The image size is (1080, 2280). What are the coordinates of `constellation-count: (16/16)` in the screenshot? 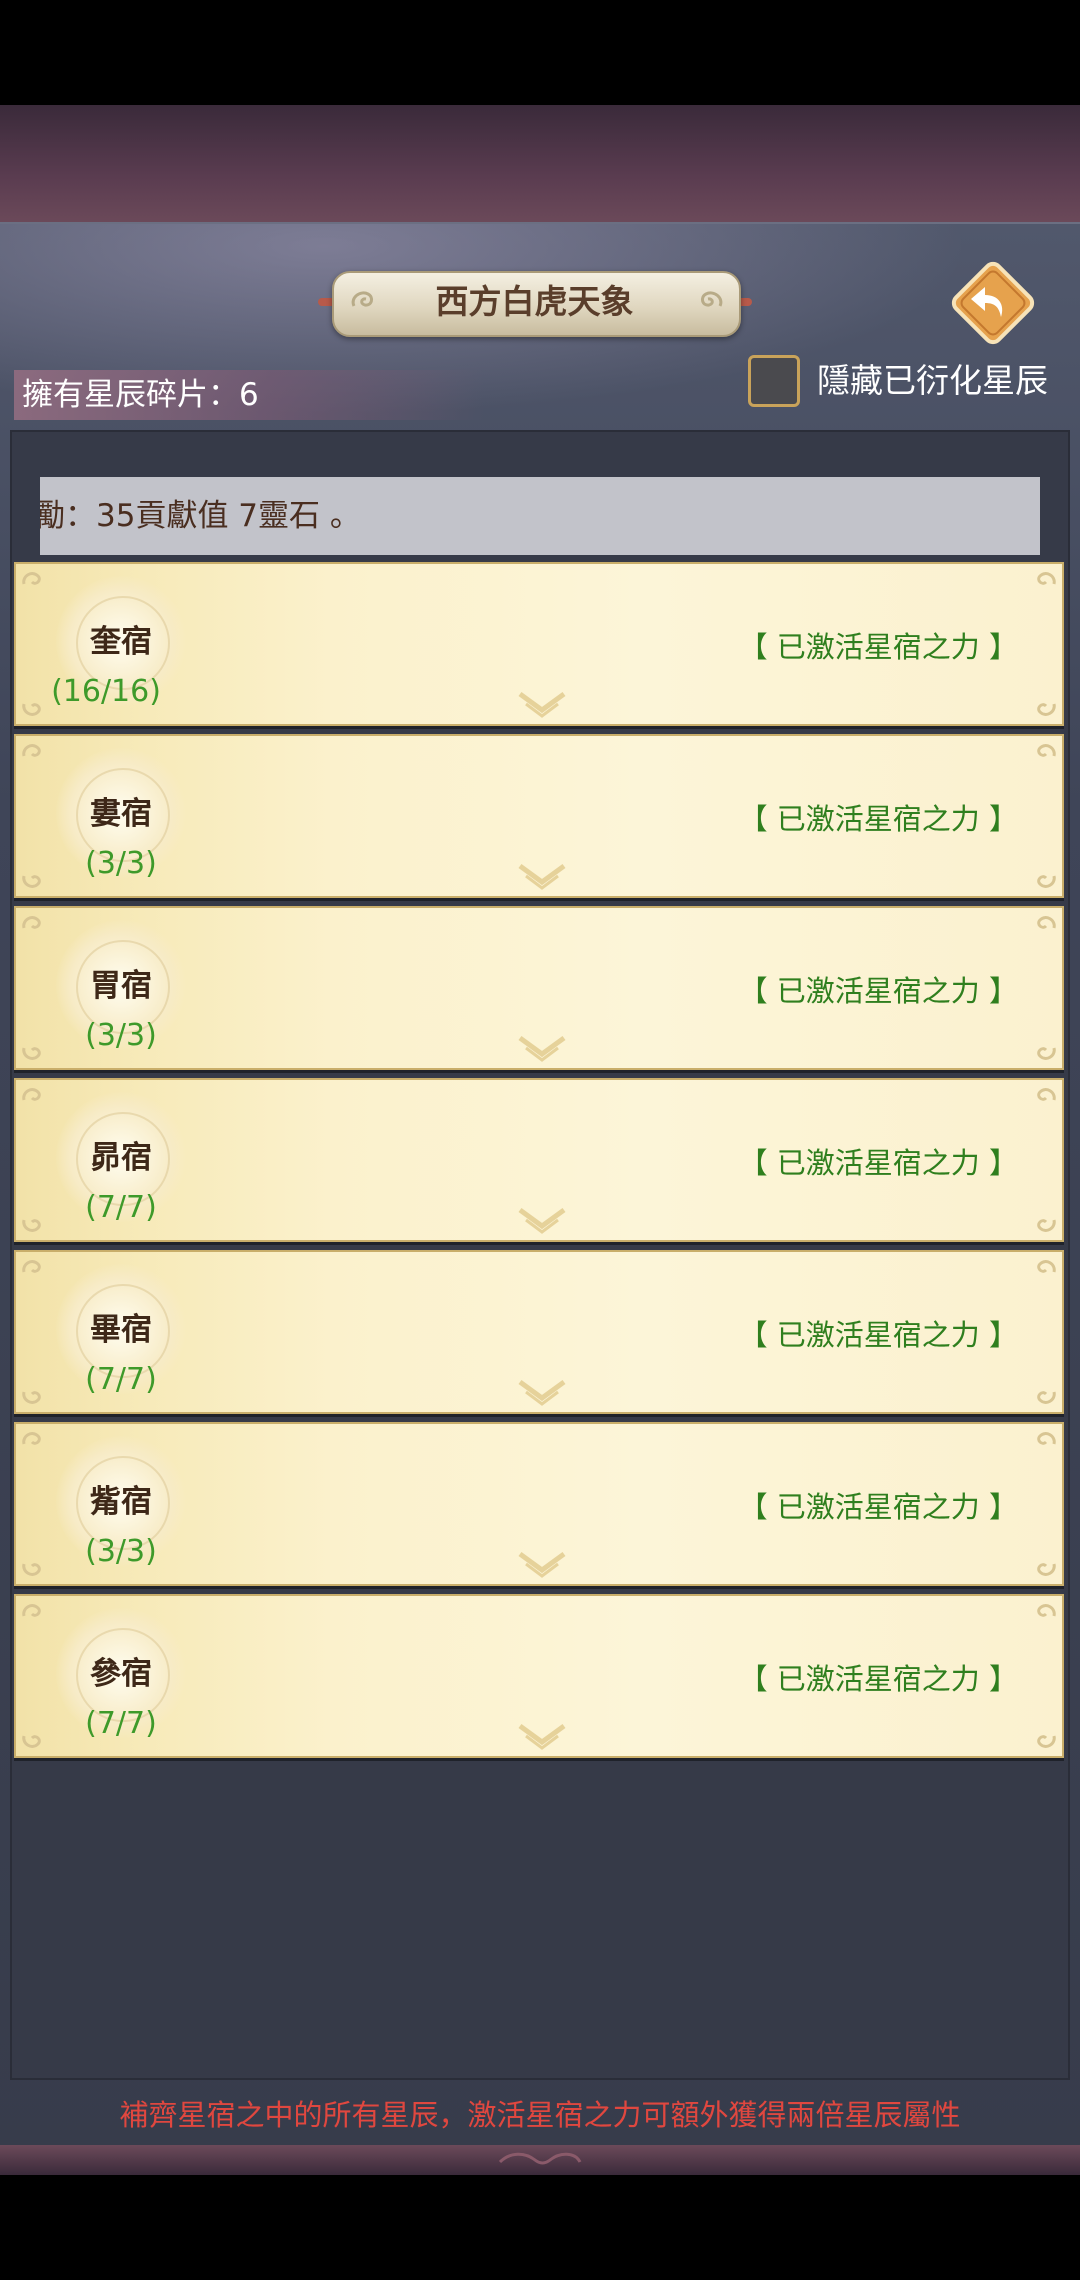 It's located at (106, 691).